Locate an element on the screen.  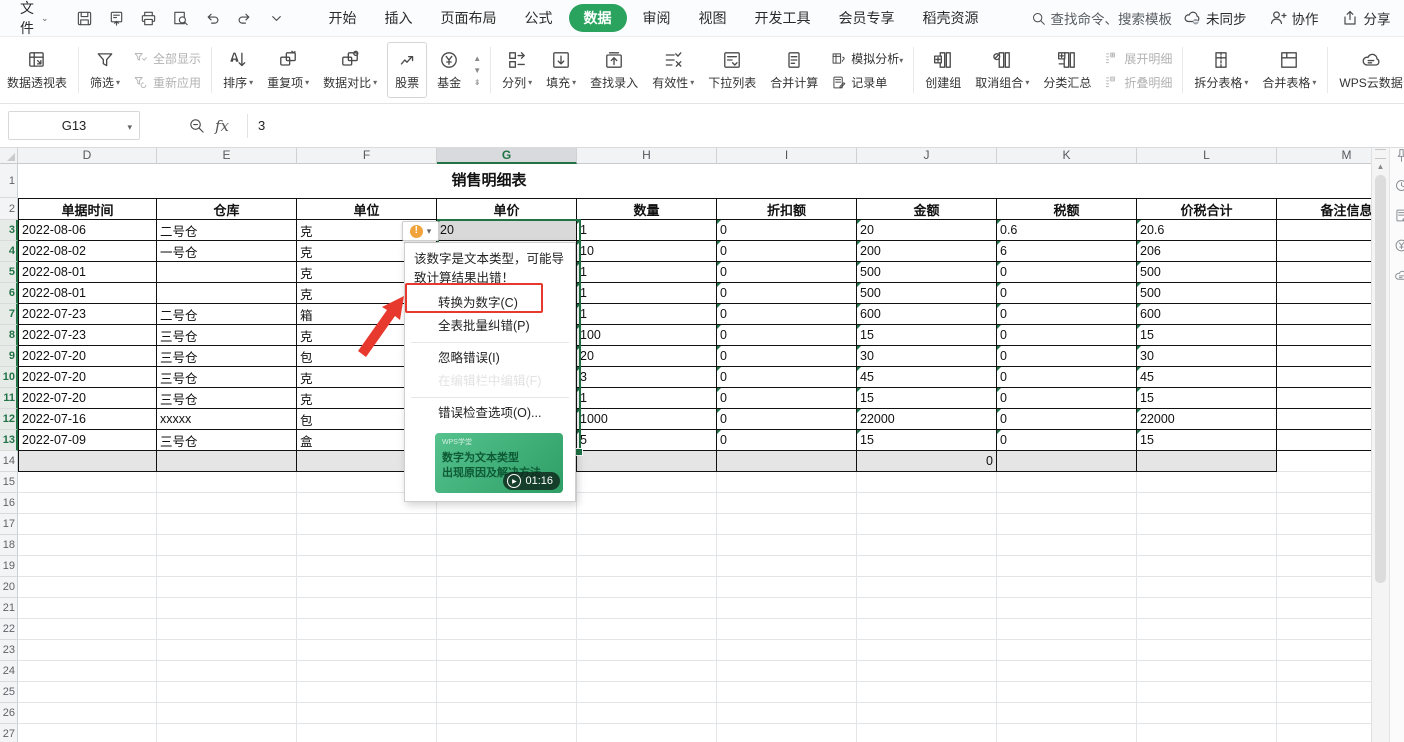
row-header-24: 24 is located at coordinates (9, 671).